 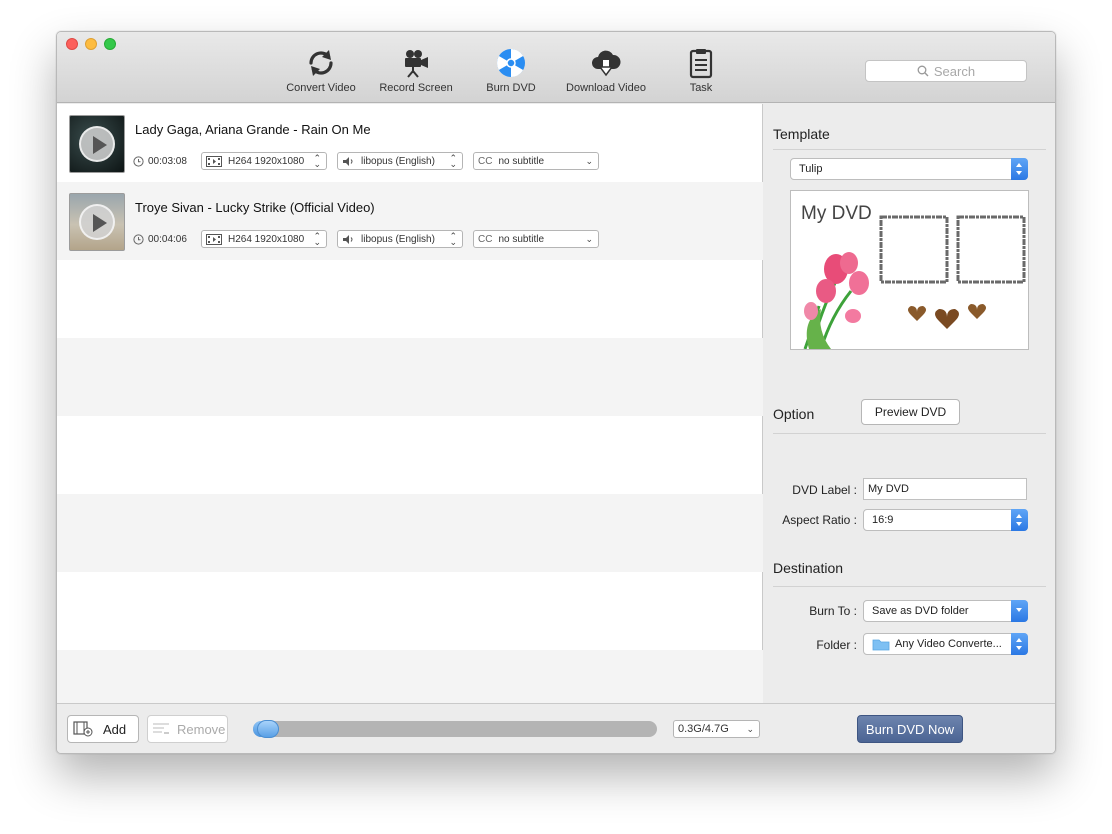 What do you see at coordinates (945, 520) in the screenshot?
I see `aspect-ratio-select: 16:9` at bounding box center [945, 520].